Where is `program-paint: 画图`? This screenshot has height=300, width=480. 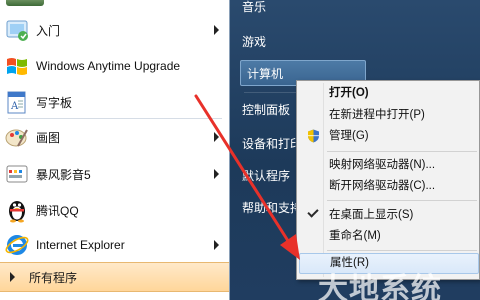
program-paint: 画图 is located at coordinates (114, 137).